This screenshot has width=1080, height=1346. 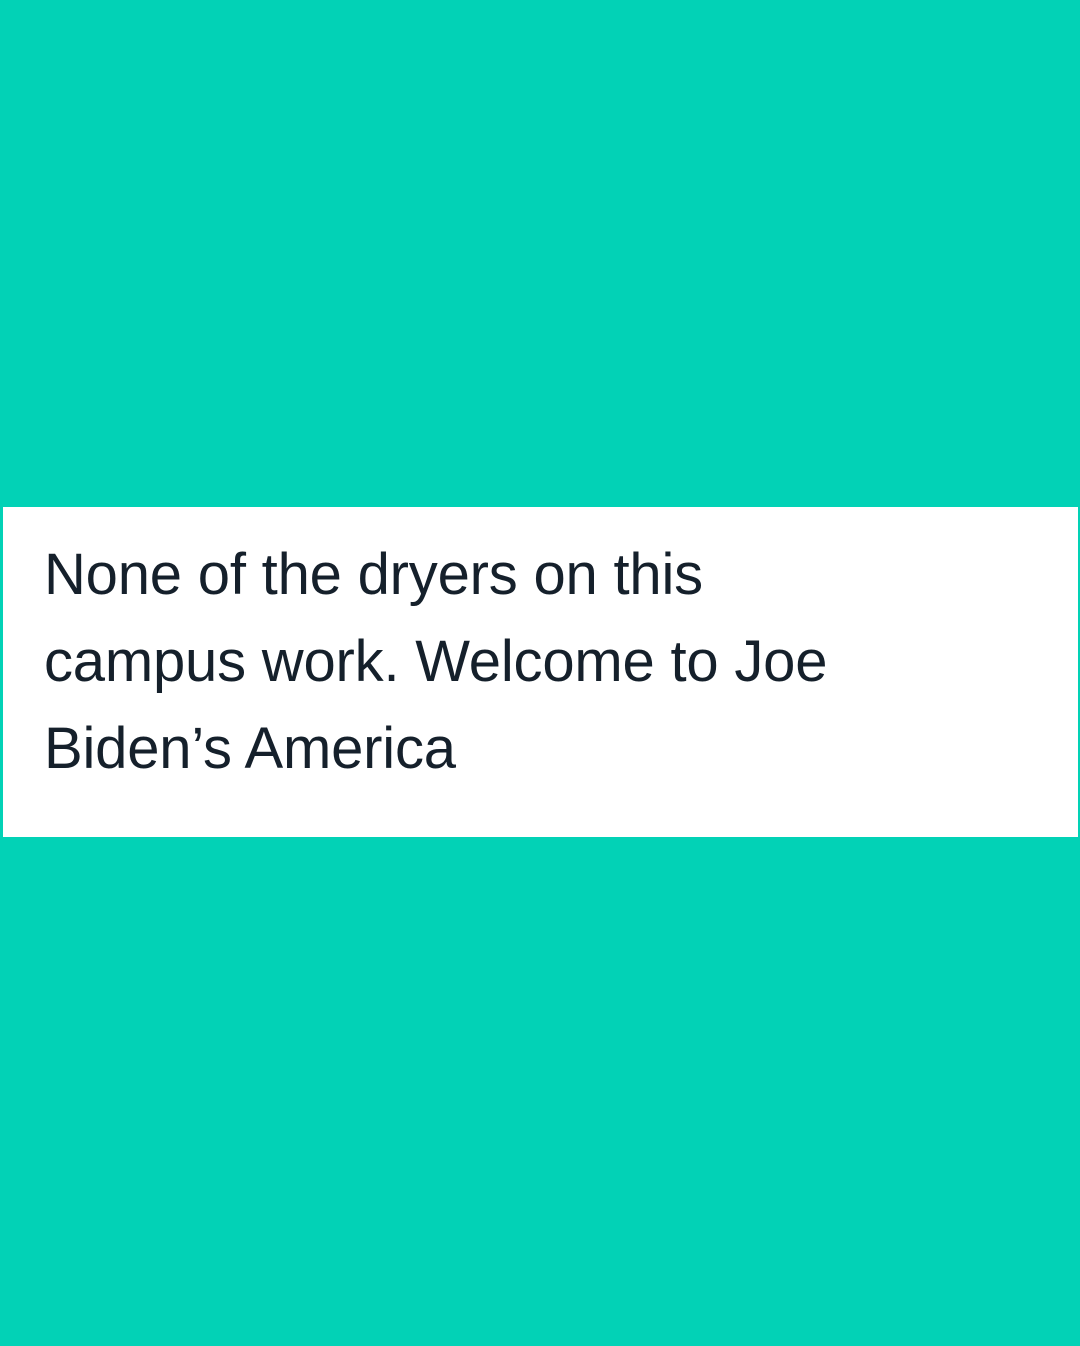 What do you see at coordinates (250, 748) in the screenshot?
I see `post-text-line: Biden’s America` at bounding box center [250, 748].